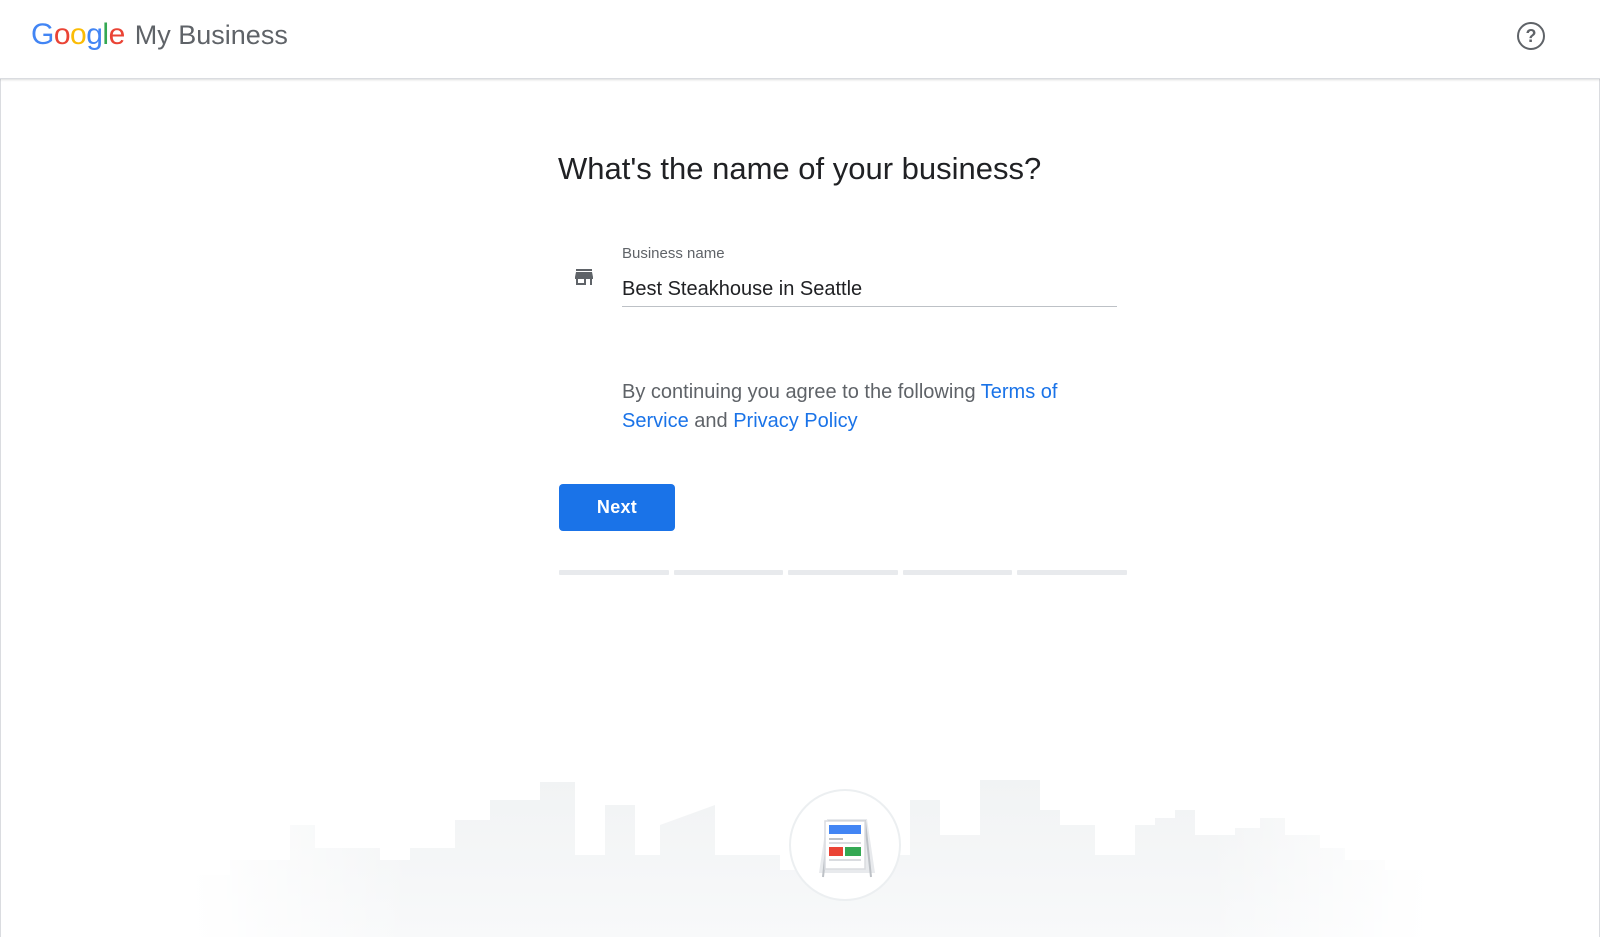 This screenshot has height=937, width=1600. I want to click on product-name: My Business, so click(211, 35).